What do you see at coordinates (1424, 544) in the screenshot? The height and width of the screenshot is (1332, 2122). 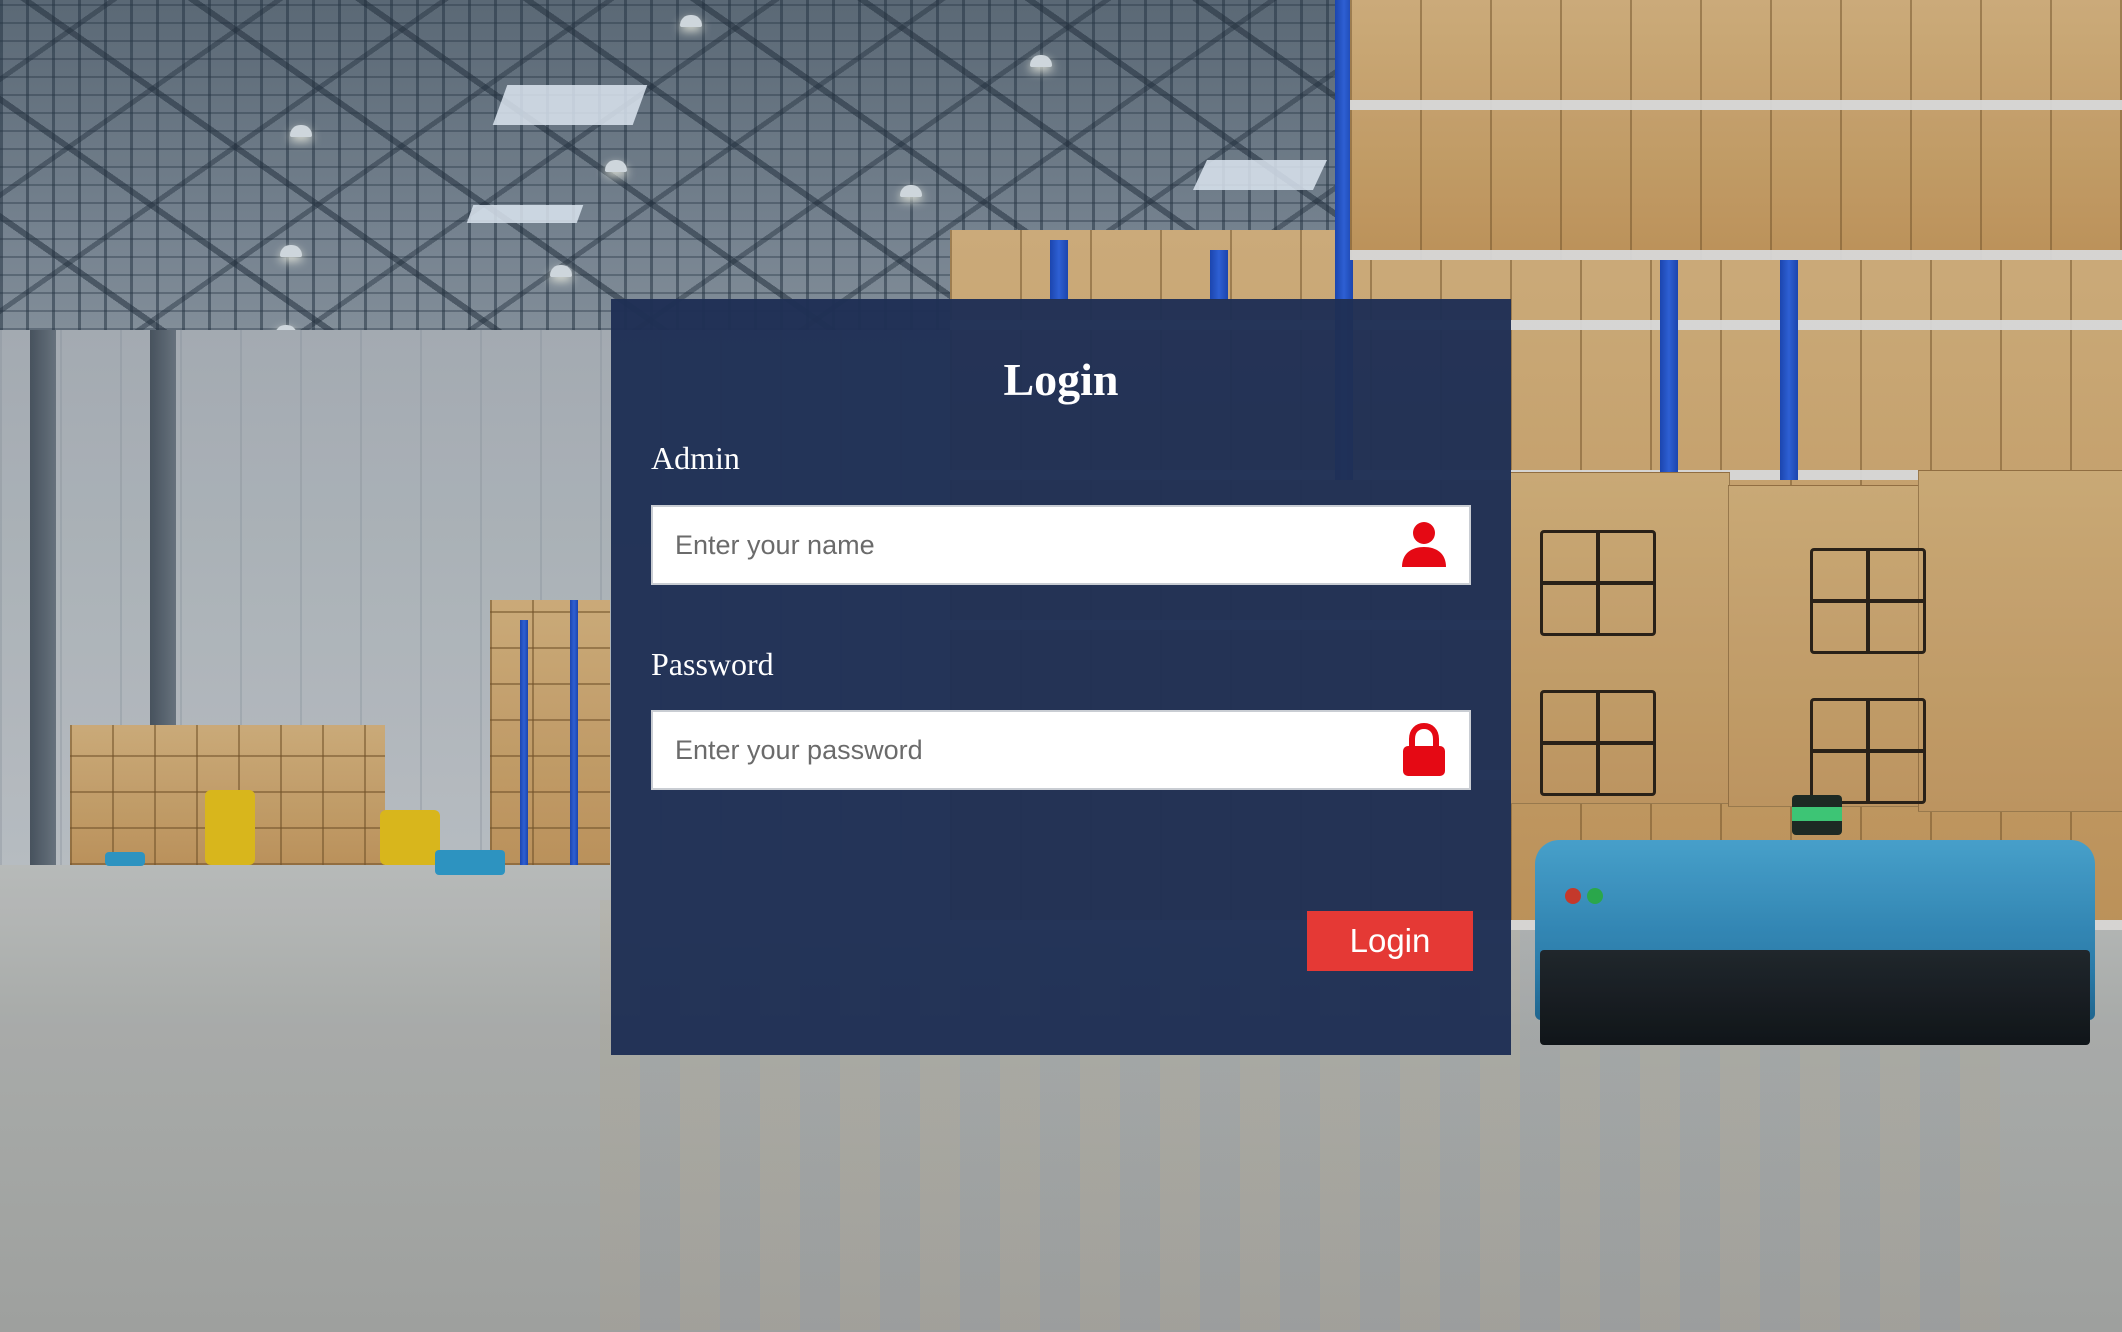 I see `user-icon` at bounding box center [1424, 544].